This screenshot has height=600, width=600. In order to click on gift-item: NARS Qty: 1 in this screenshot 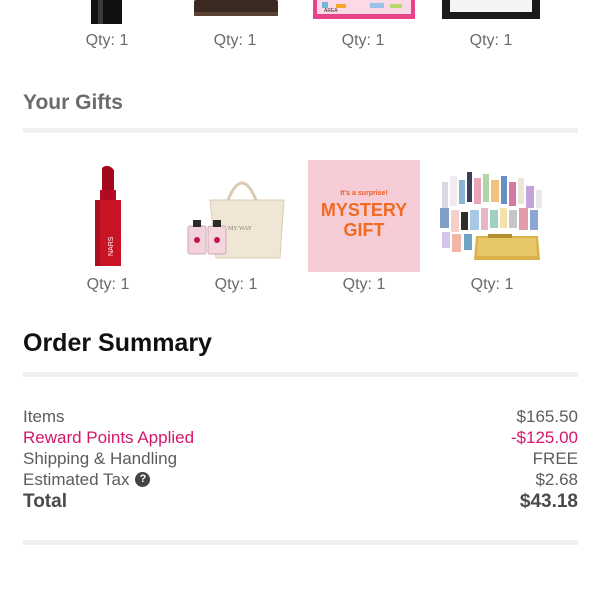, I will do `click(108, 227)`.